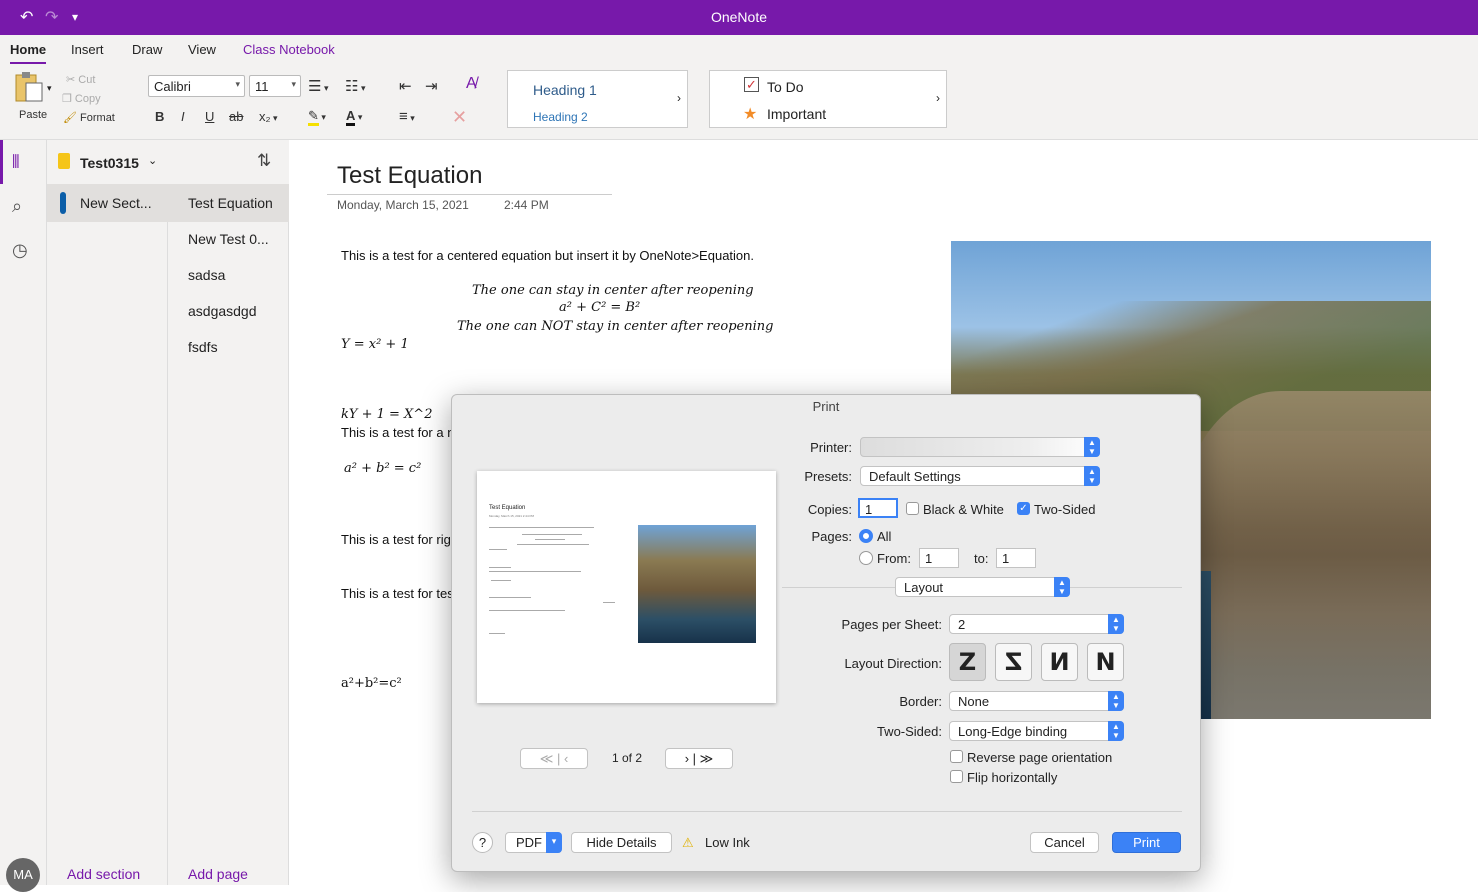 Image resolution: width=1478 pixels, height=892 pixels. I want to click on from-input: 1, so click(939, 558).